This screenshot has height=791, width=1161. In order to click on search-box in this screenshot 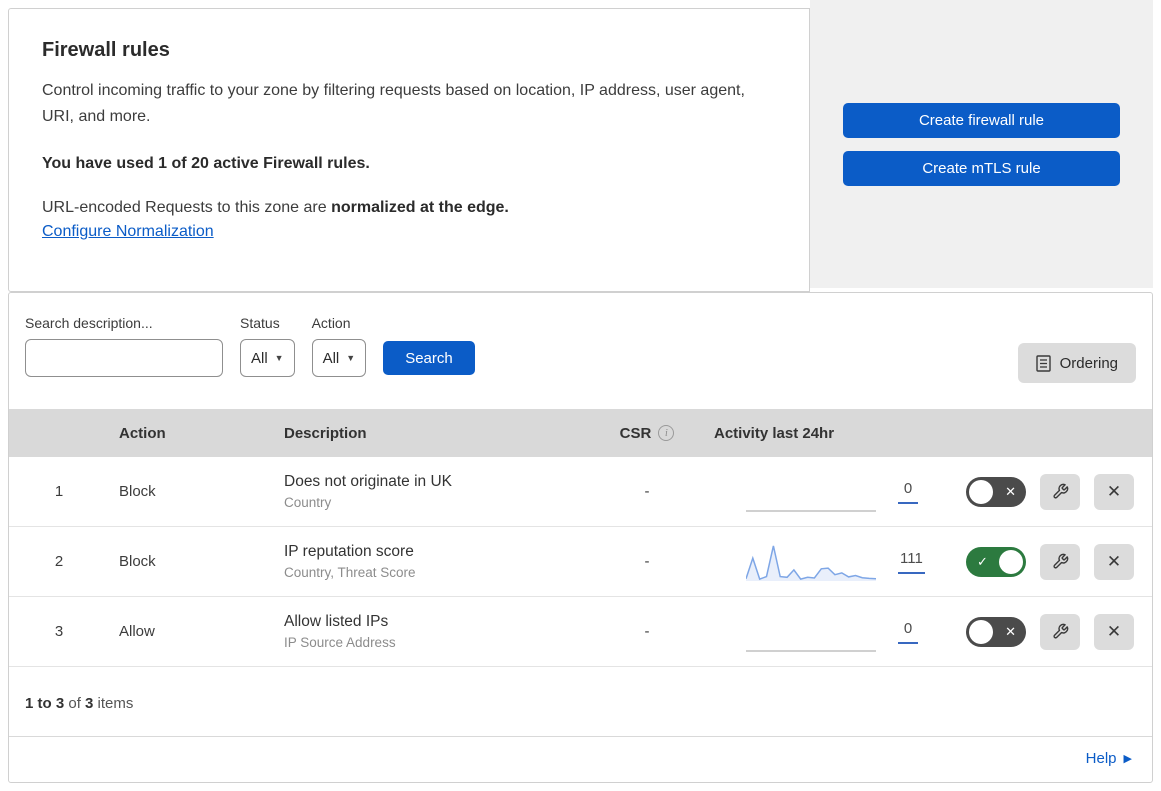, I will do `click(134, 358)`.